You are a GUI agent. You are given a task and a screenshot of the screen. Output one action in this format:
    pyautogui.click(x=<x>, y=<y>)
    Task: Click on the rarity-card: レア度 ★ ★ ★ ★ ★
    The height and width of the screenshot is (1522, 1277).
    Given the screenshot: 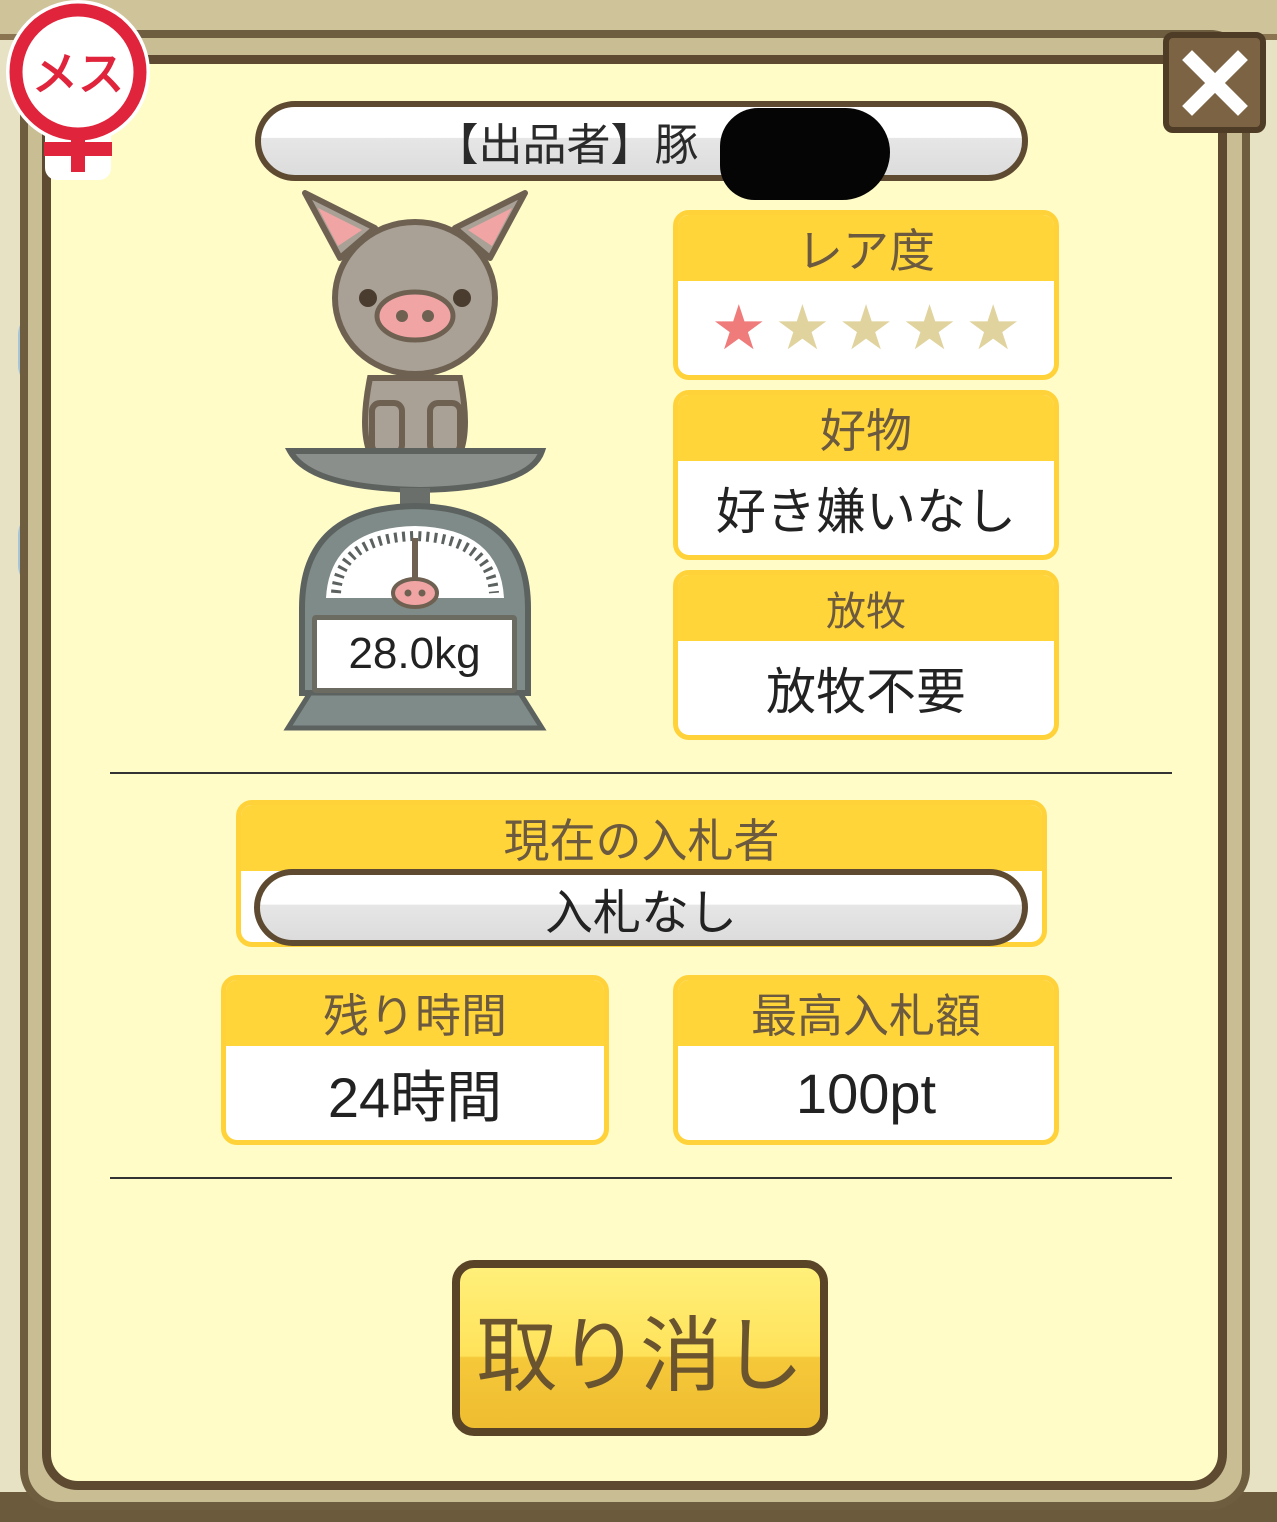 What is the action you would take?
    pyautogui.click(x=866, y=295)
    